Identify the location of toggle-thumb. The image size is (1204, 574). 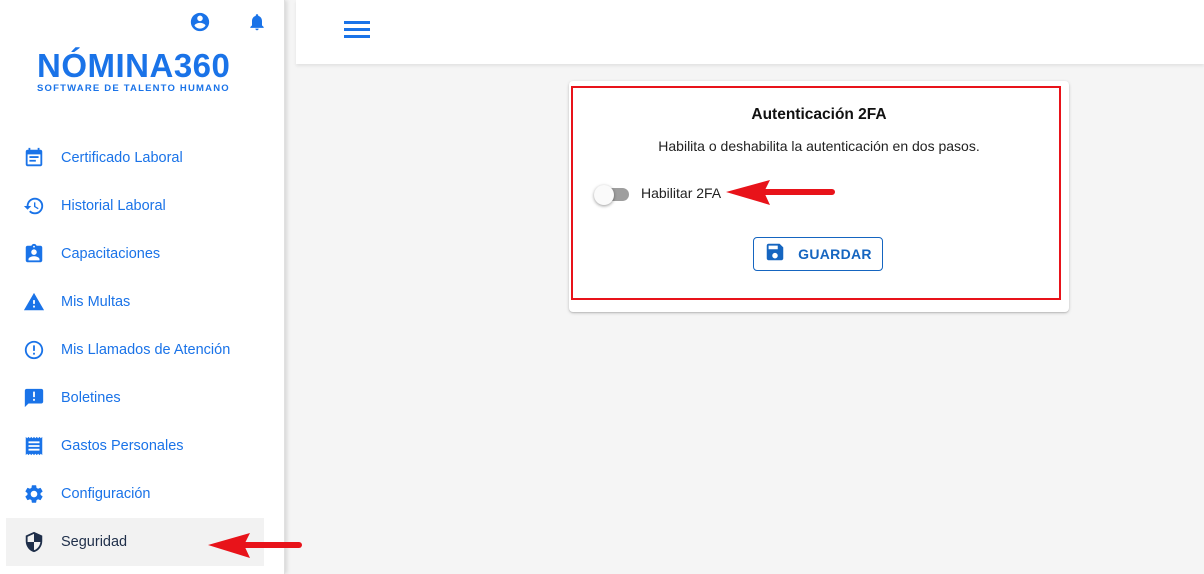
(604, 195).